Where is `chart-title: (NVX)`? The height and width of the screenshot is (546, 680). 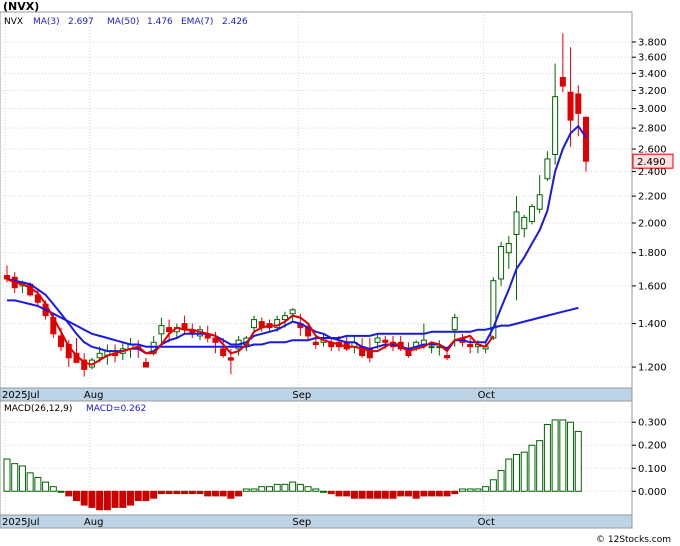
chart-title: (NVX) is located at coordinates (21, 6).